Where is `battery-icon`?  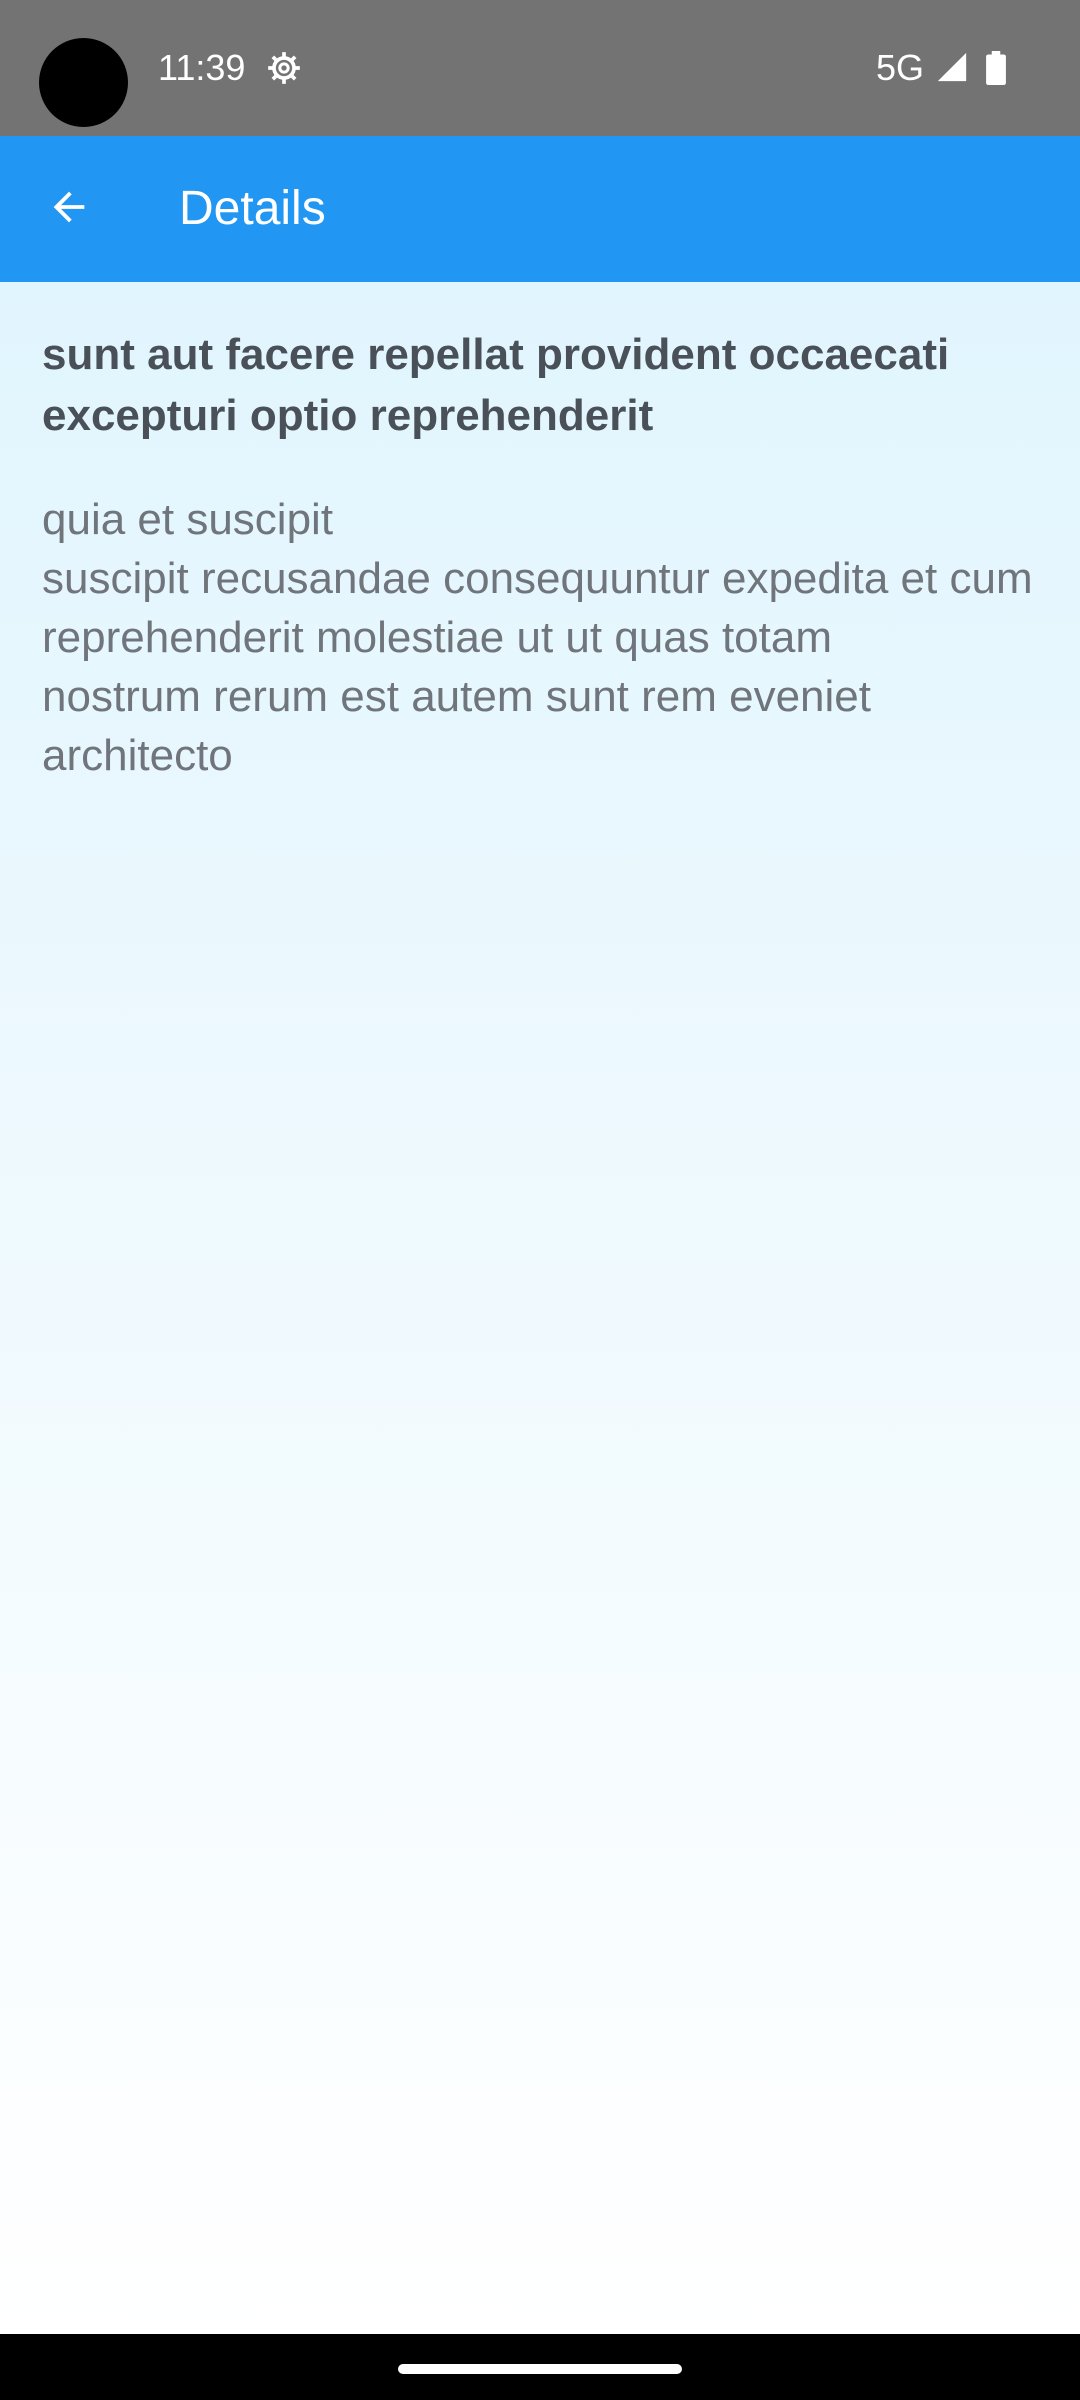 battery-icon is located at coordinates (996, 68).